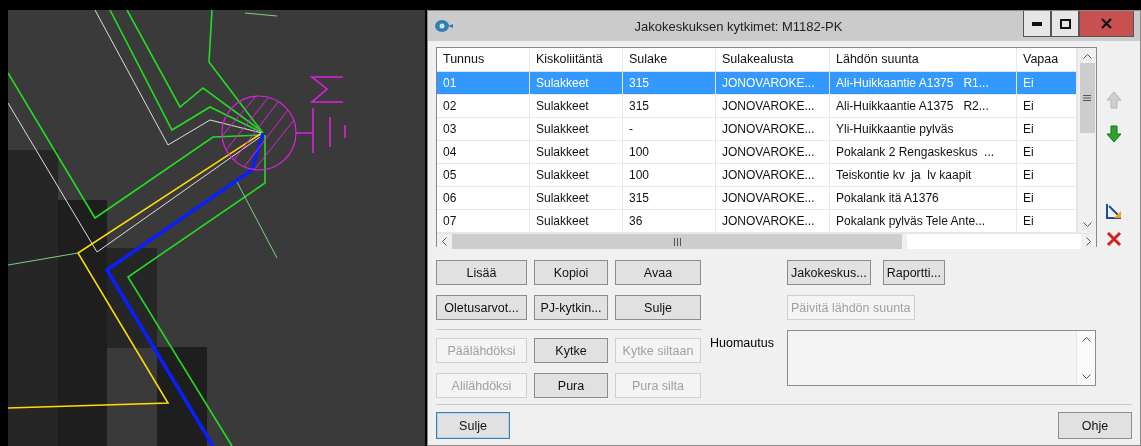  Describe the element at coordinates (923, 198) in the screenshot. I see `table-cell: Pokalank itä A1376` at that location.